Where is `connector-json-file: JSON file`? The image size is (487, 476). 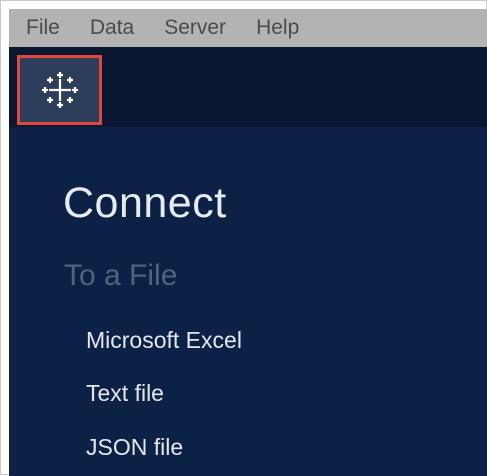
connector-json-file: JSON file is located at coordinates (134, 447).